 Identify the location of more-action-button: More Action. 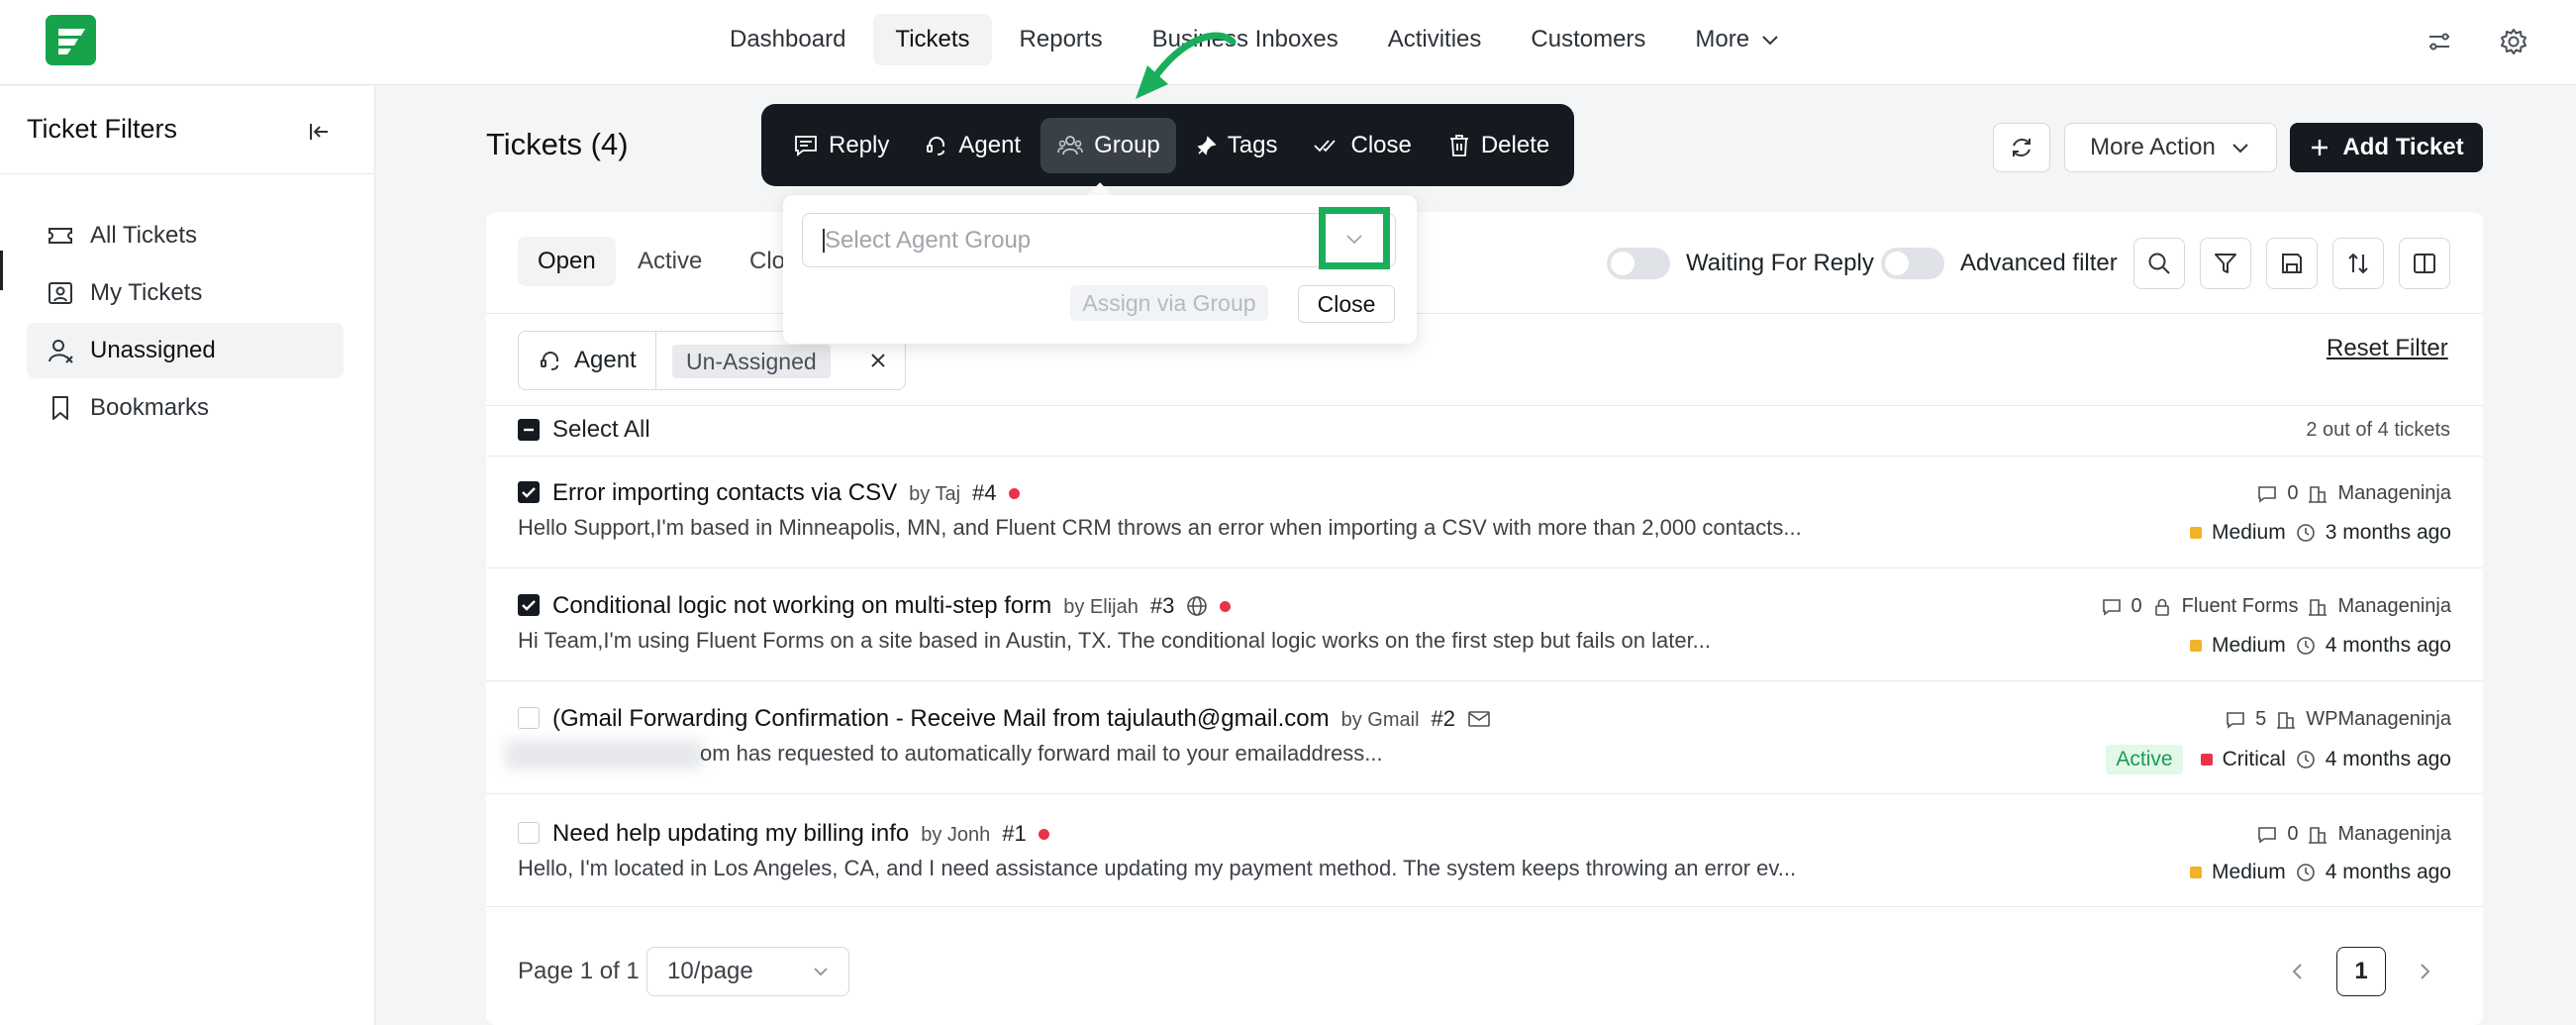
(2171, 147).